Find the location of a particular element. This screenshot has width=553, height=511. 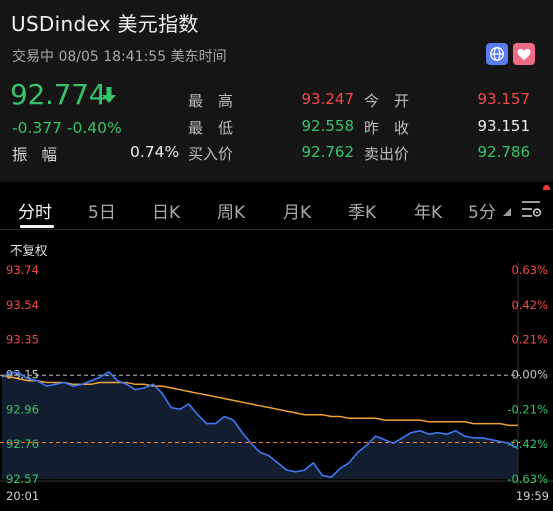

stat-label-bid: 买入价 is located at coordinates (211, 154).